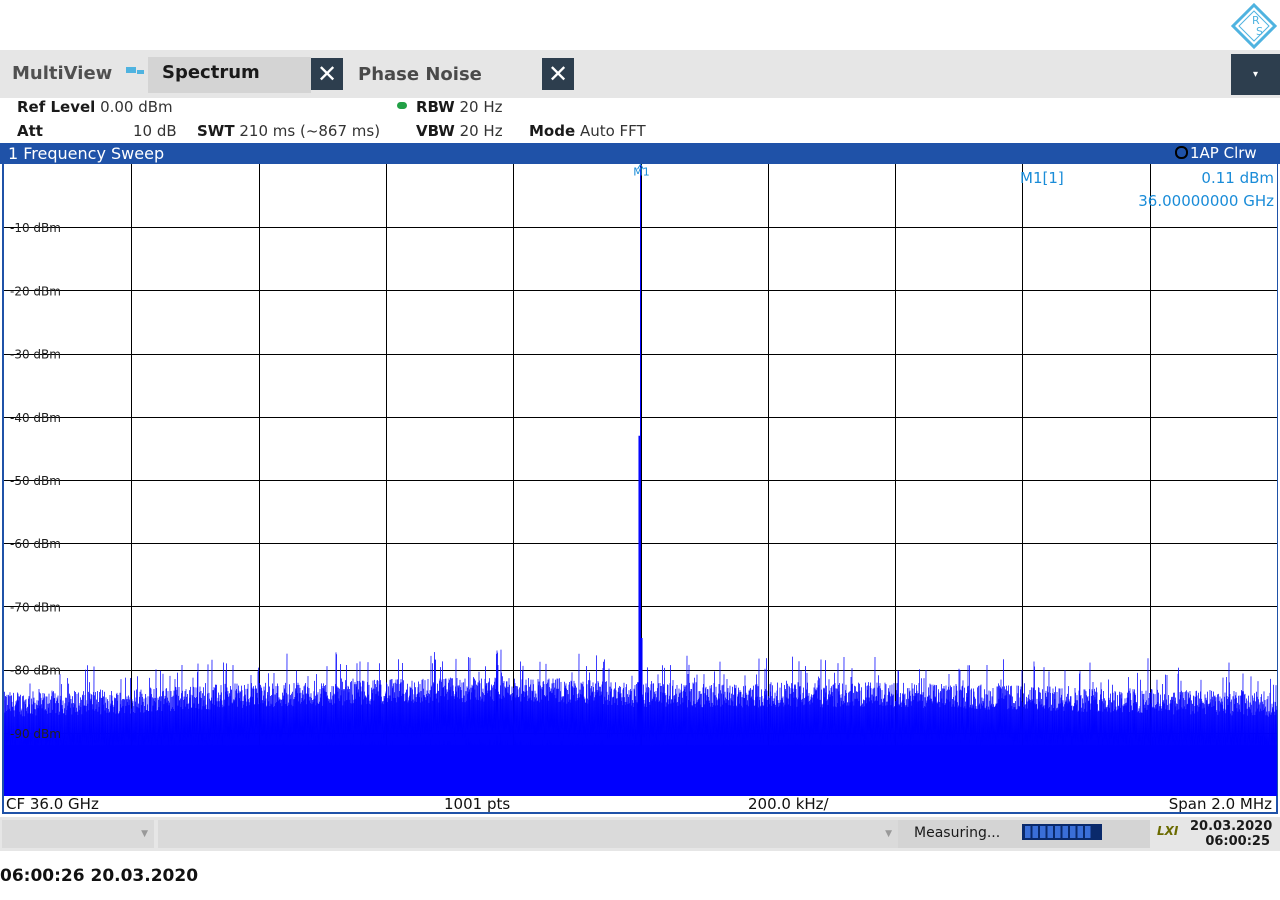 The image size is (1280, 900). I want to click on y-tick-label: -90 dBm, so click(35, 734).